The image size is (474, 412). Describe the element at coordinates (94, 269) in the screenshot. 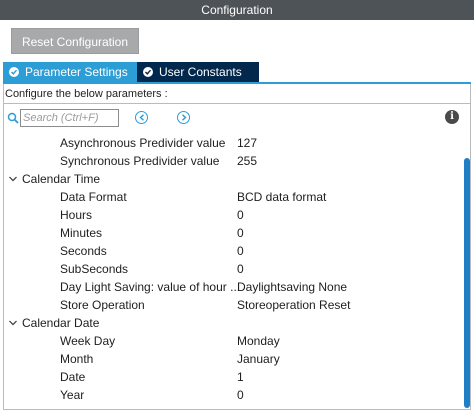

I see `param-label: SubSeconds` at that location.